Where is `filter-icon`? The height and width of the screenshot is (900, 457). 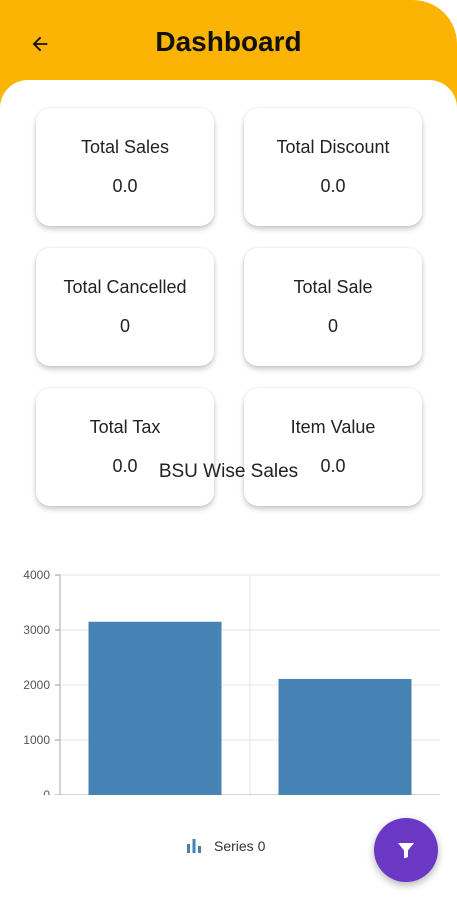
filter-icon is located at coordinates (406, 851).